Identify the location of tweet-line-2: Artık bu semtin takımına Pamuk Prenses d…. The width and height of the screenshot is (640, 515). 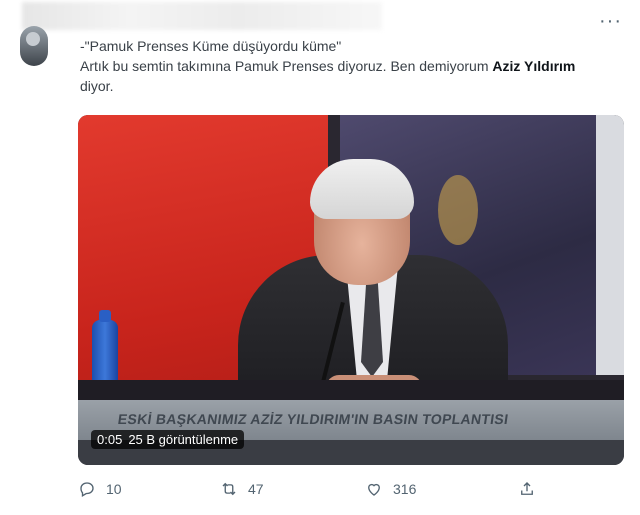
(330, 76).